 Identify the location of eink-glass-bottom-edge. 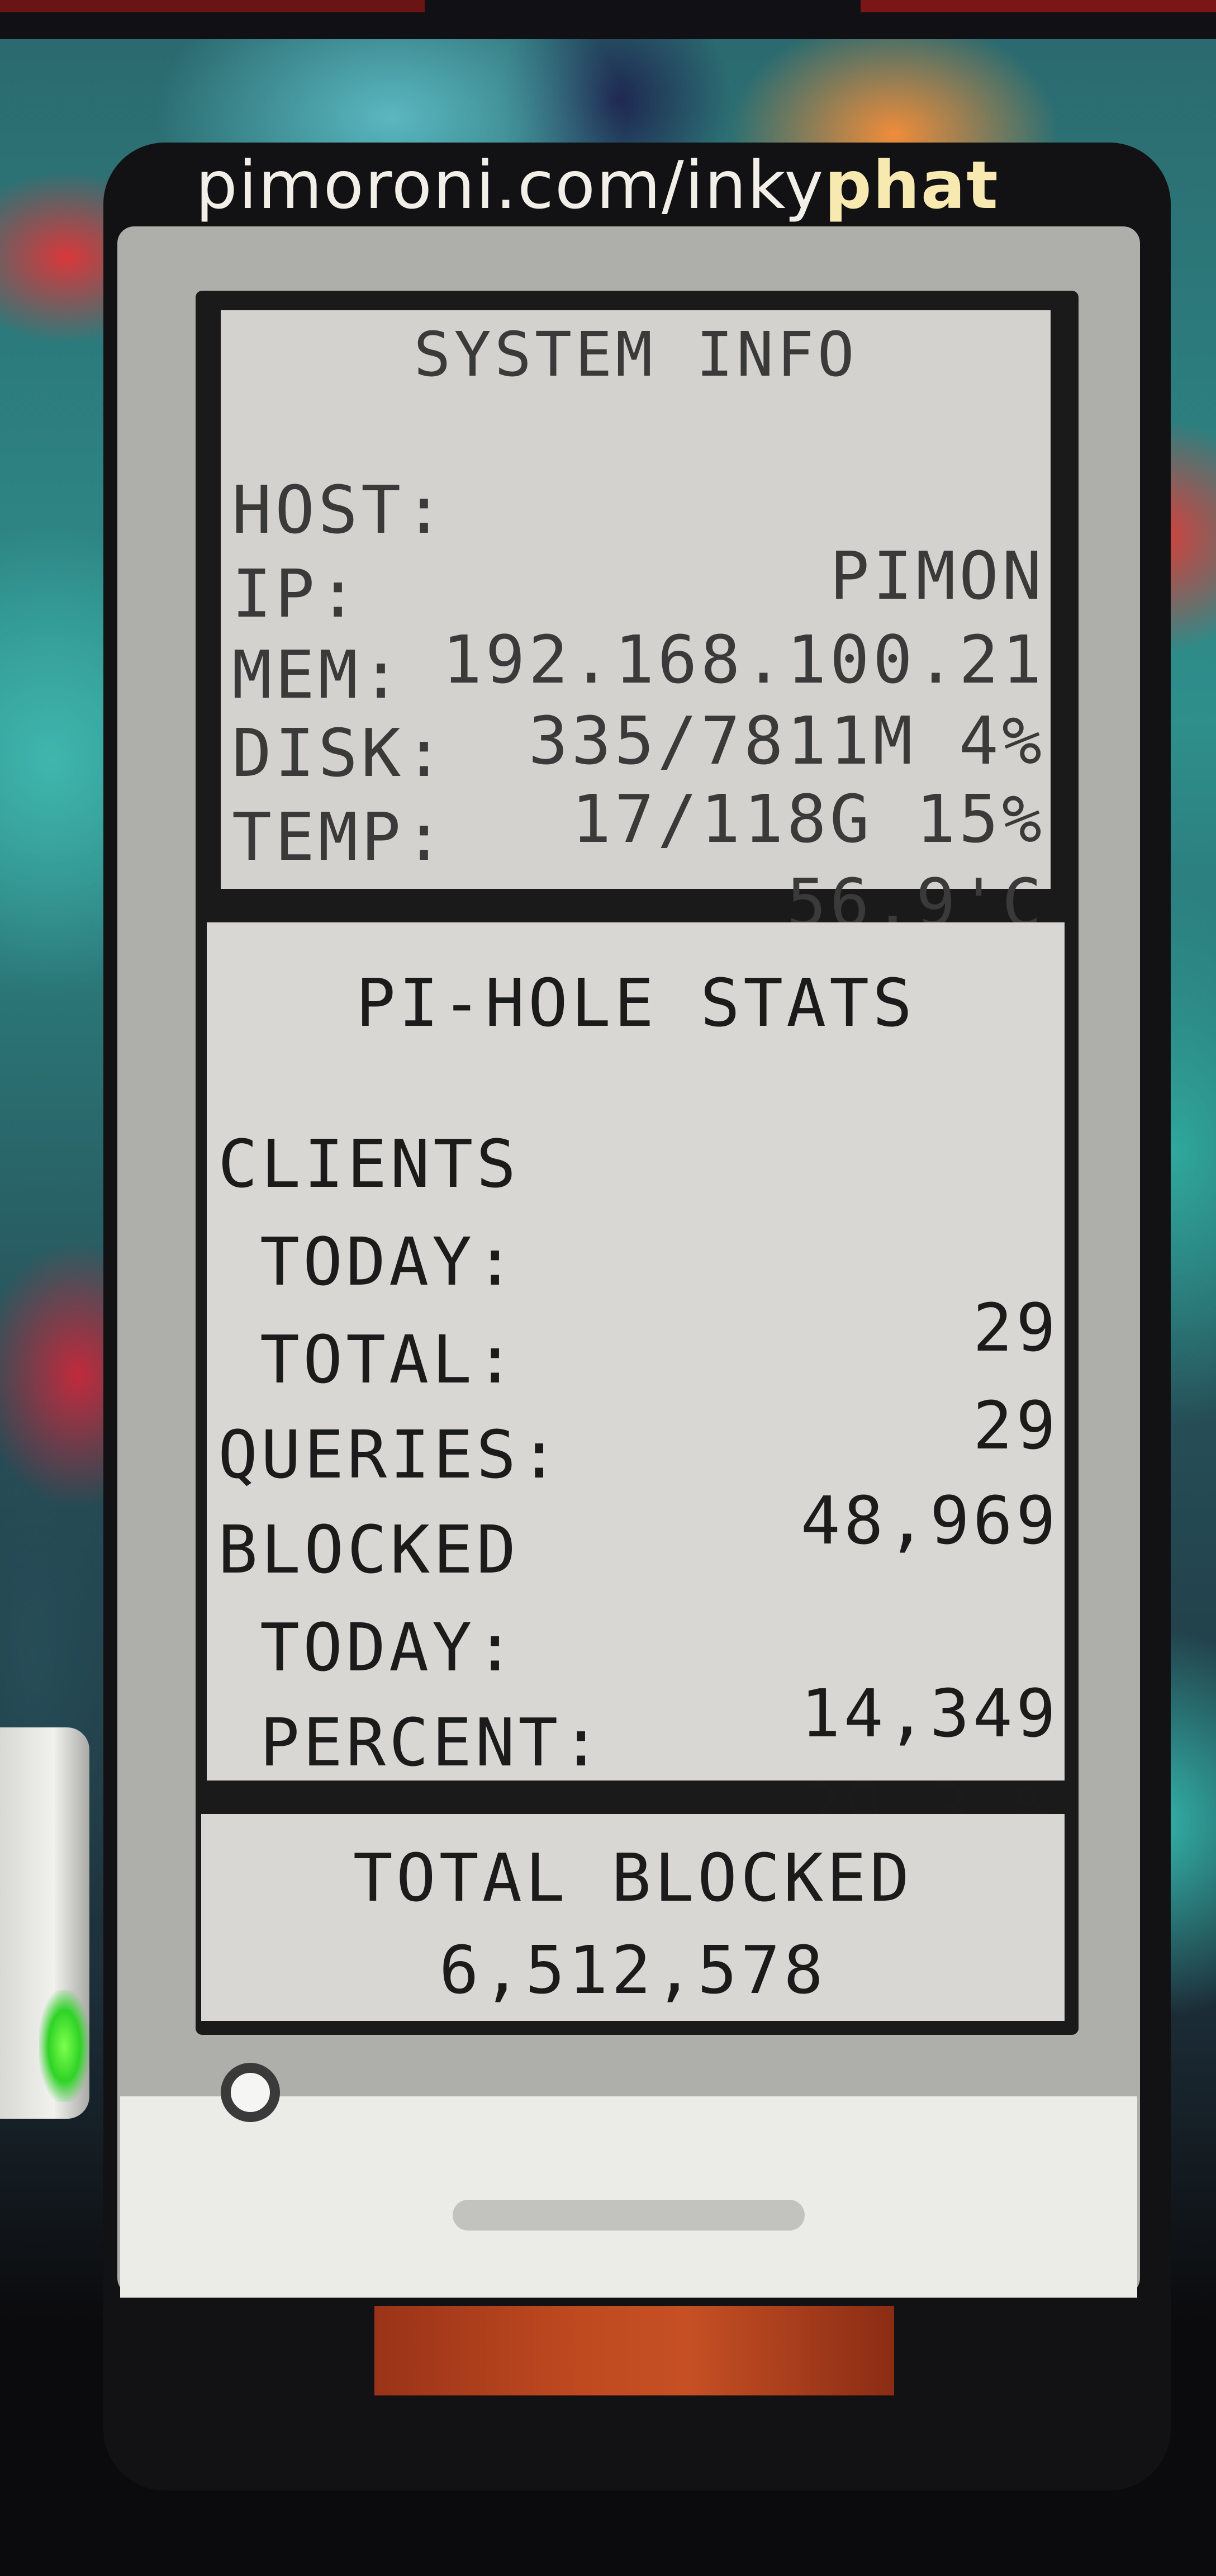
(628, 2197).